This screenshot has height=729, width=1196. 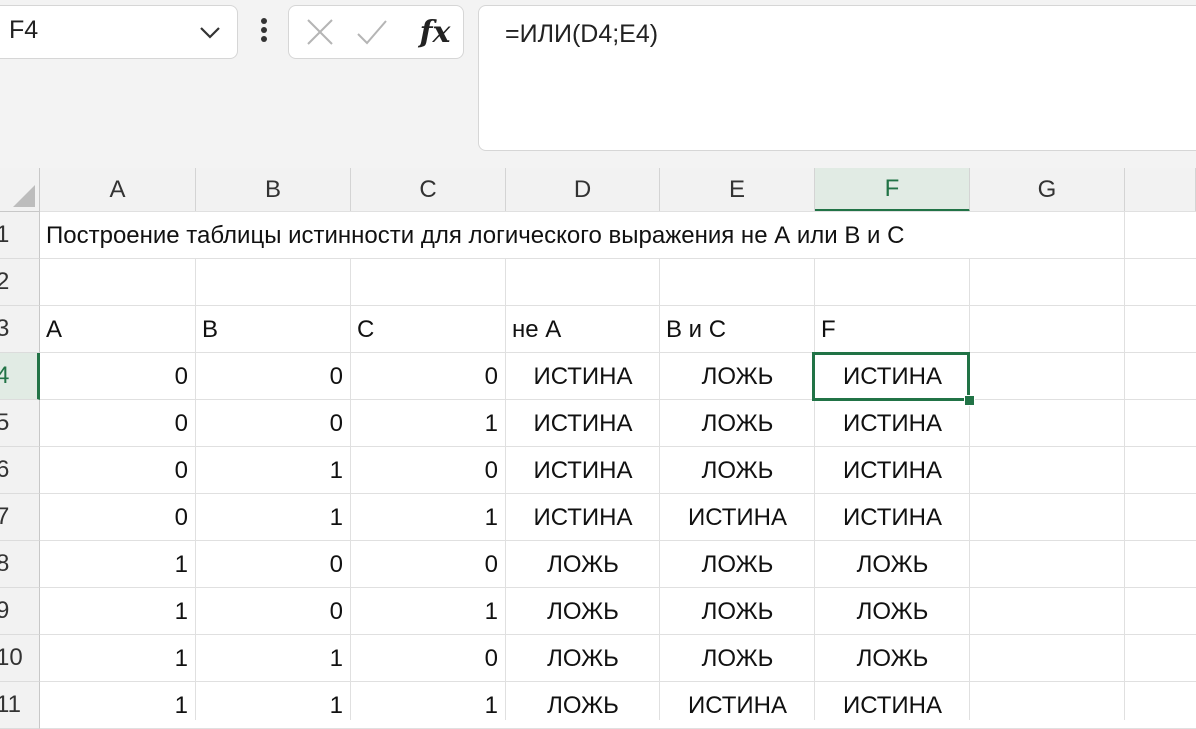 I want to click on row-header-7: 7, so click(x=20, y=517).